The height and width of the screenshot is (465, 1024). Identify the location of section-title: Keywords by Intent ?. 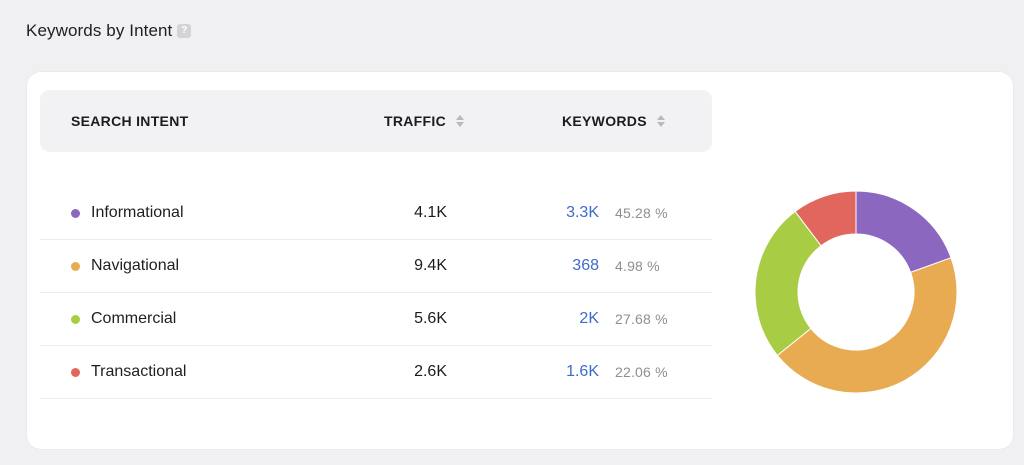
(109, 31).